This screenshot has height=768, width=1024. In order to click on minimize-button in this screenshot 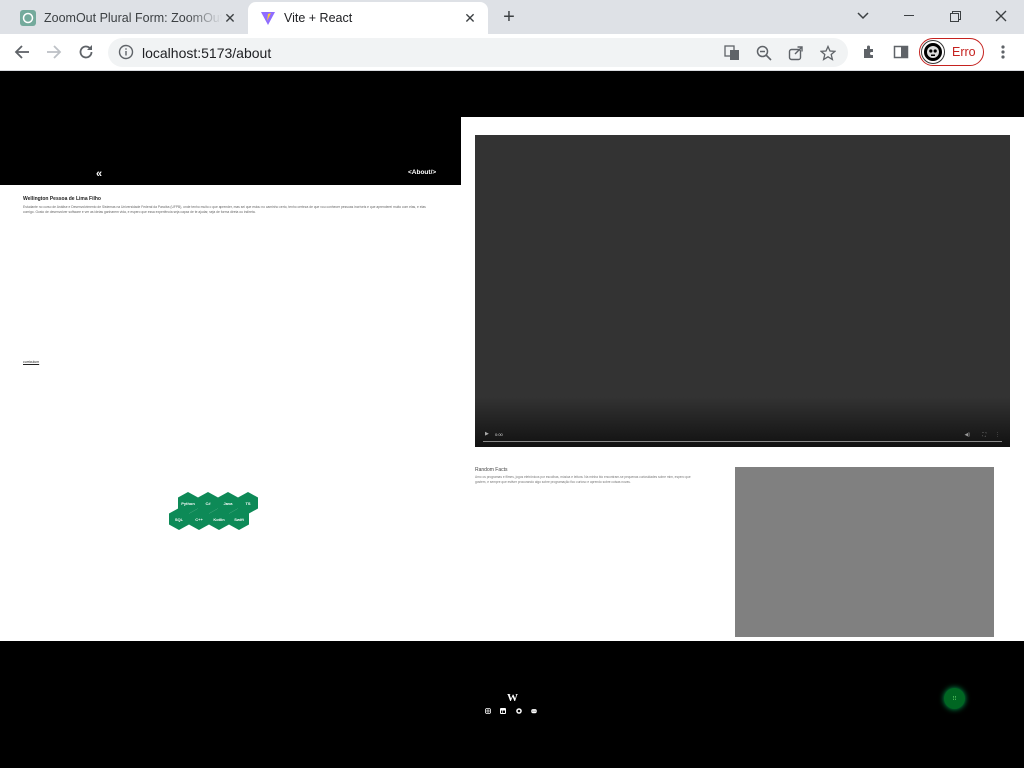, I will do `click(909, 16)`.